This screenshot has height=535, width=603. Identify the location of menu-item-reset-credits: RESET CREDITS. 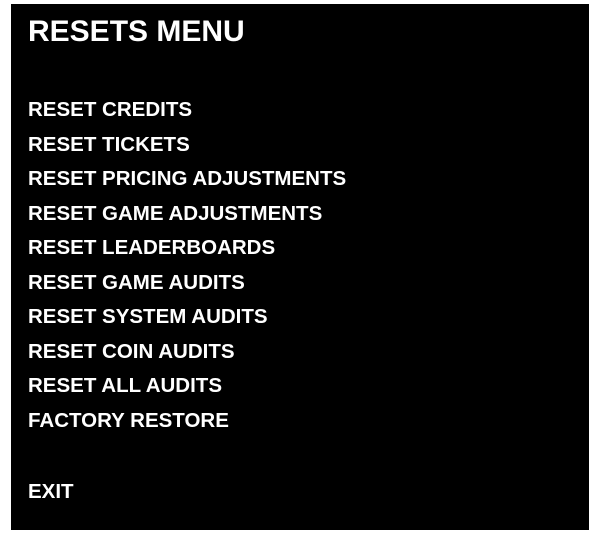
(187, 110).